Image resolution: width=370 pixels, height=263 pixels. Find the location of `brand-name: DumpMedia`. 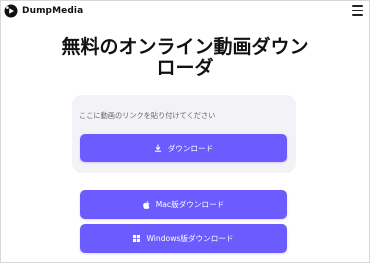

brand-name: DumpMedia is located at coordinates (53, 11).